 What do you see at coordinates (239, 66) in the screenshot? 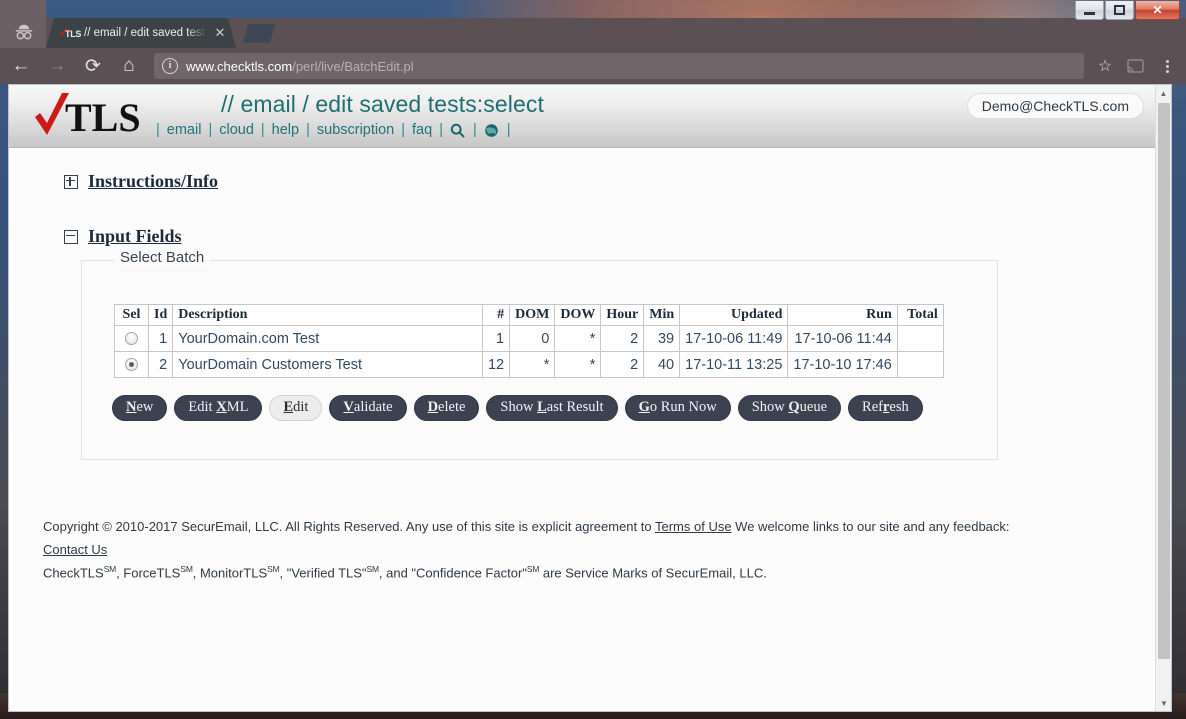
I see `url-host: www.checktls.com` at bounding box center [239, 66].